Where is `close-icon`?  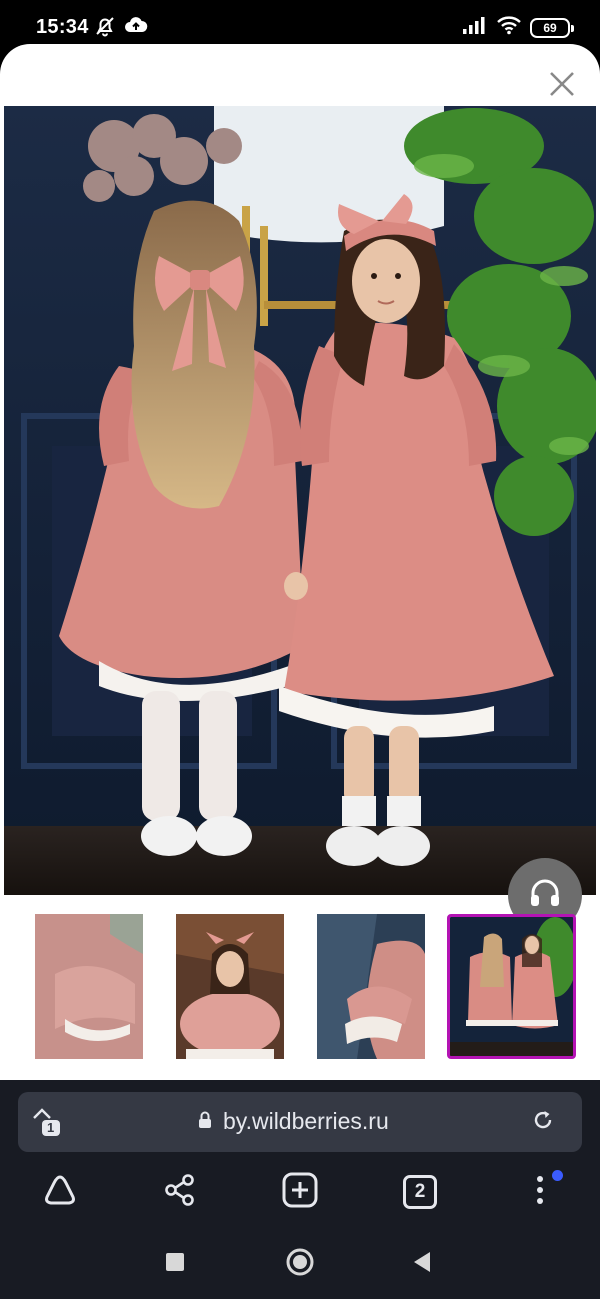 close-icon is located at coordinates (562, 86).